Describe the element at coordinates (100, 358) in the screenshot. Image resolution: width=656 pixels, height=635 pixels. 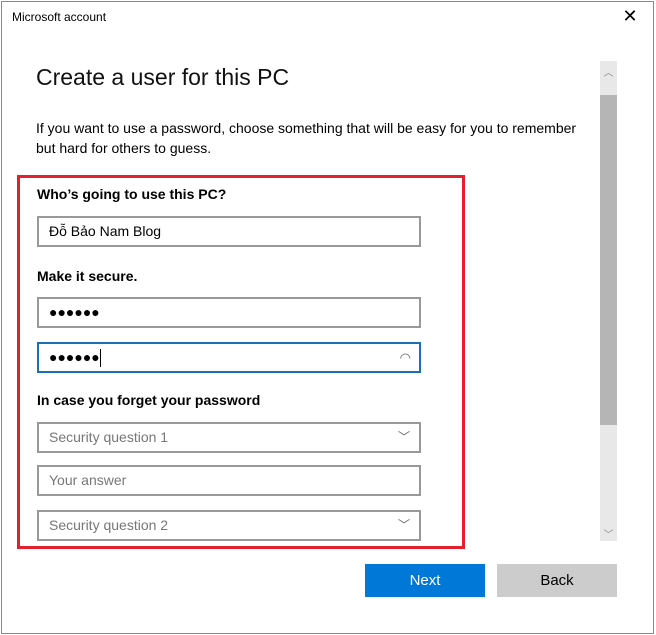
I see `text-caret` at that location.